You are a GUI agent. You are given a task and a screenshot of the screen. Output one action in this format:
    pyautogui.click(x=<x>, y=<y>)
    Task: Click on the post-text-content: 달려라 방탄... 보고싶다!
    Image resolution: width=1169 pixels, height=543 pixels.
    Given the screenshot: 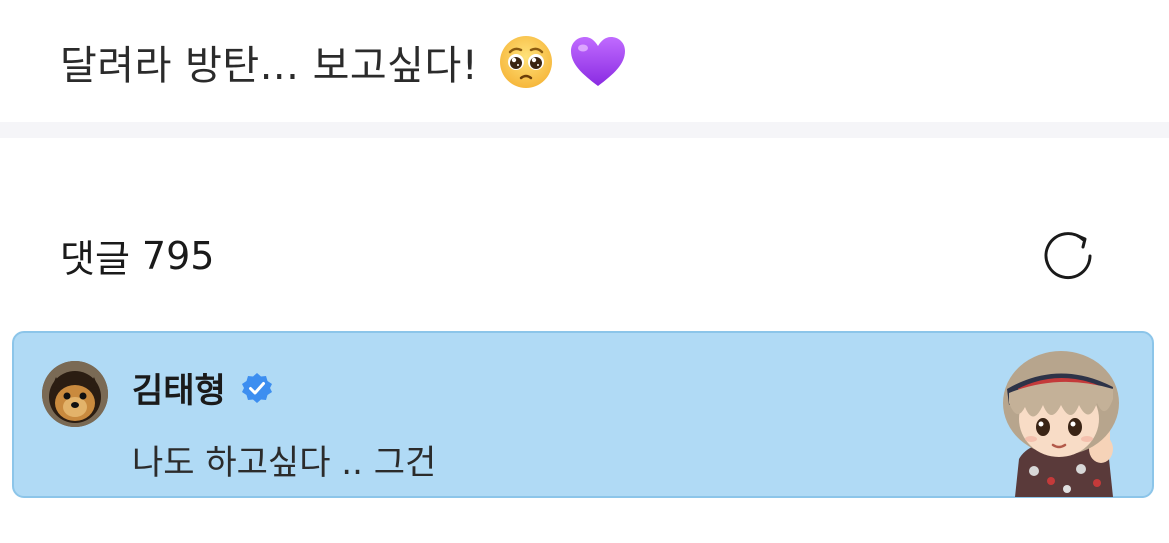 What is the action you would take?
    pyautogui.click(x=269, y=66)
    